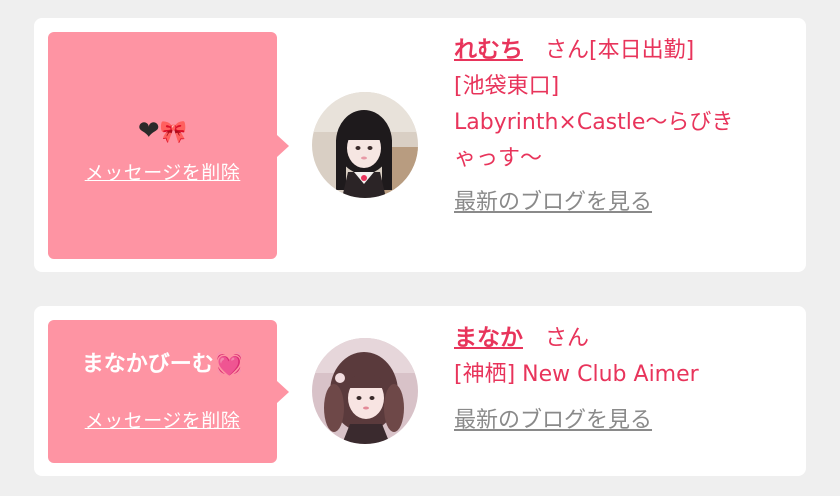 The width and height of the screenshot is (840, 496). I want to click on sender-honorific: さん[本日出勤], so click(620, 50).